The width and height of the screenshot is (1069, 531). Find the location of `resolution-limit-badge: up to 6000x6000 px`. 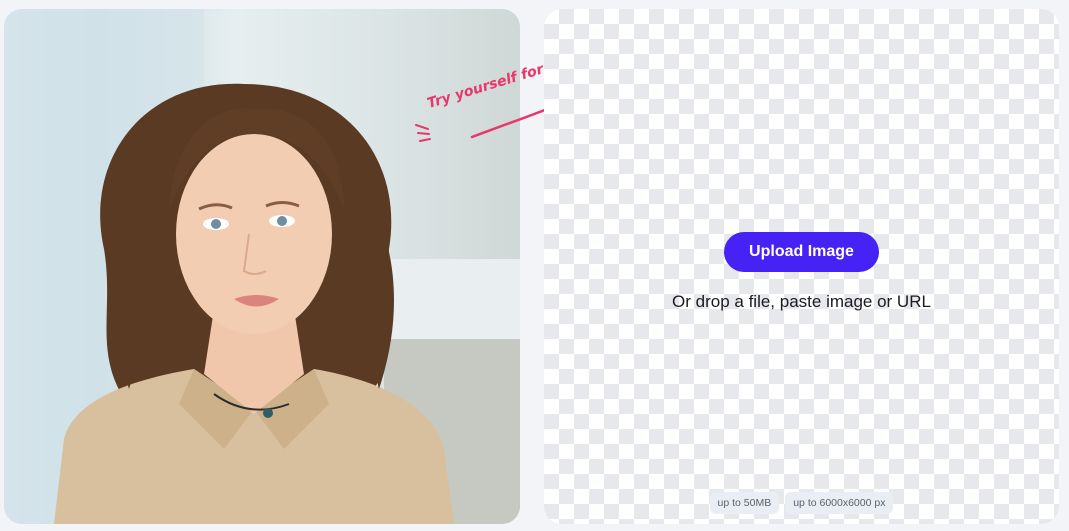

resolution-limit-badge: up to 6000x6000 px is located at coordinates (839, 503).